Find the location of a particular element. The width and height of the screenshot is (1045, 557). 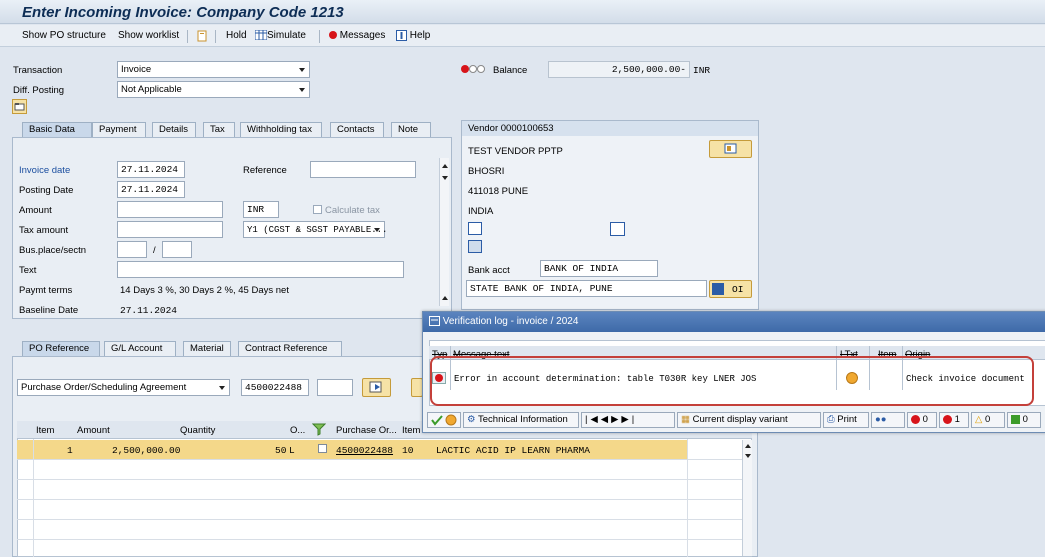

calculate-tax-checkbox is located at coordinates (317, 209).